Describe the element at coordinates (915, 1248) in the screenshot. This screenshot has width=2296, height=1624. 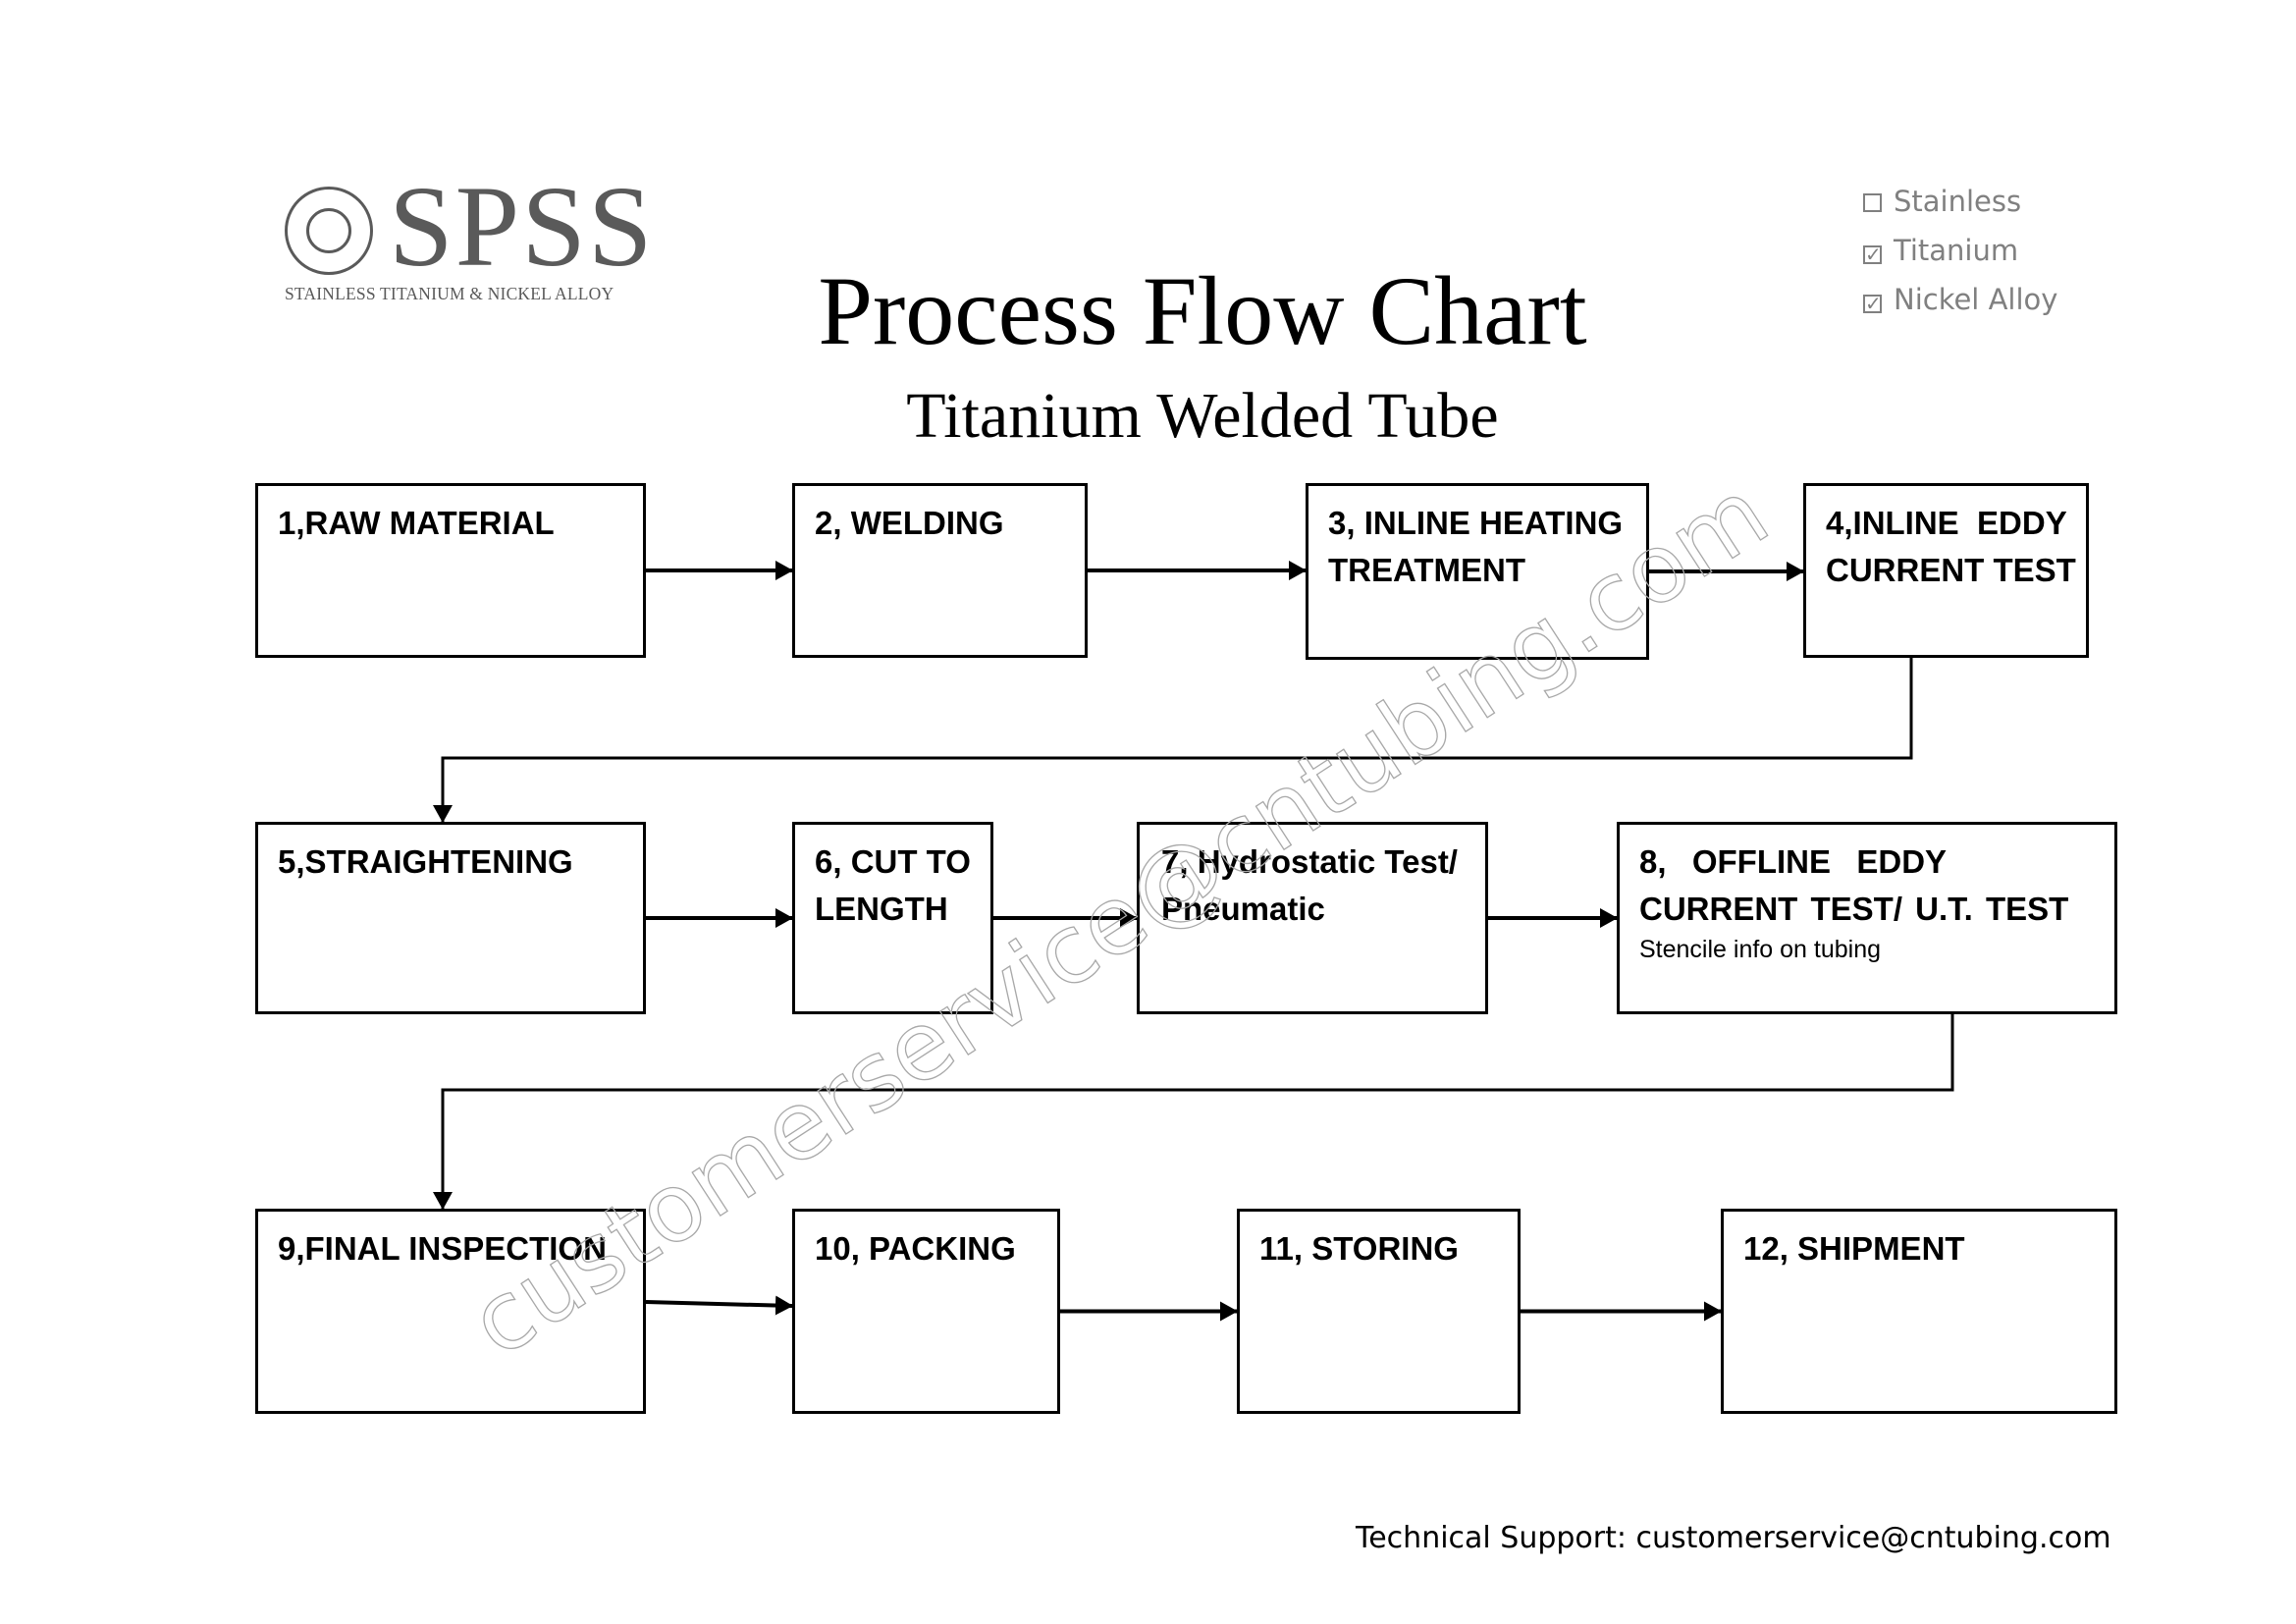
I see `step-label: 10, PACKING` at that location.